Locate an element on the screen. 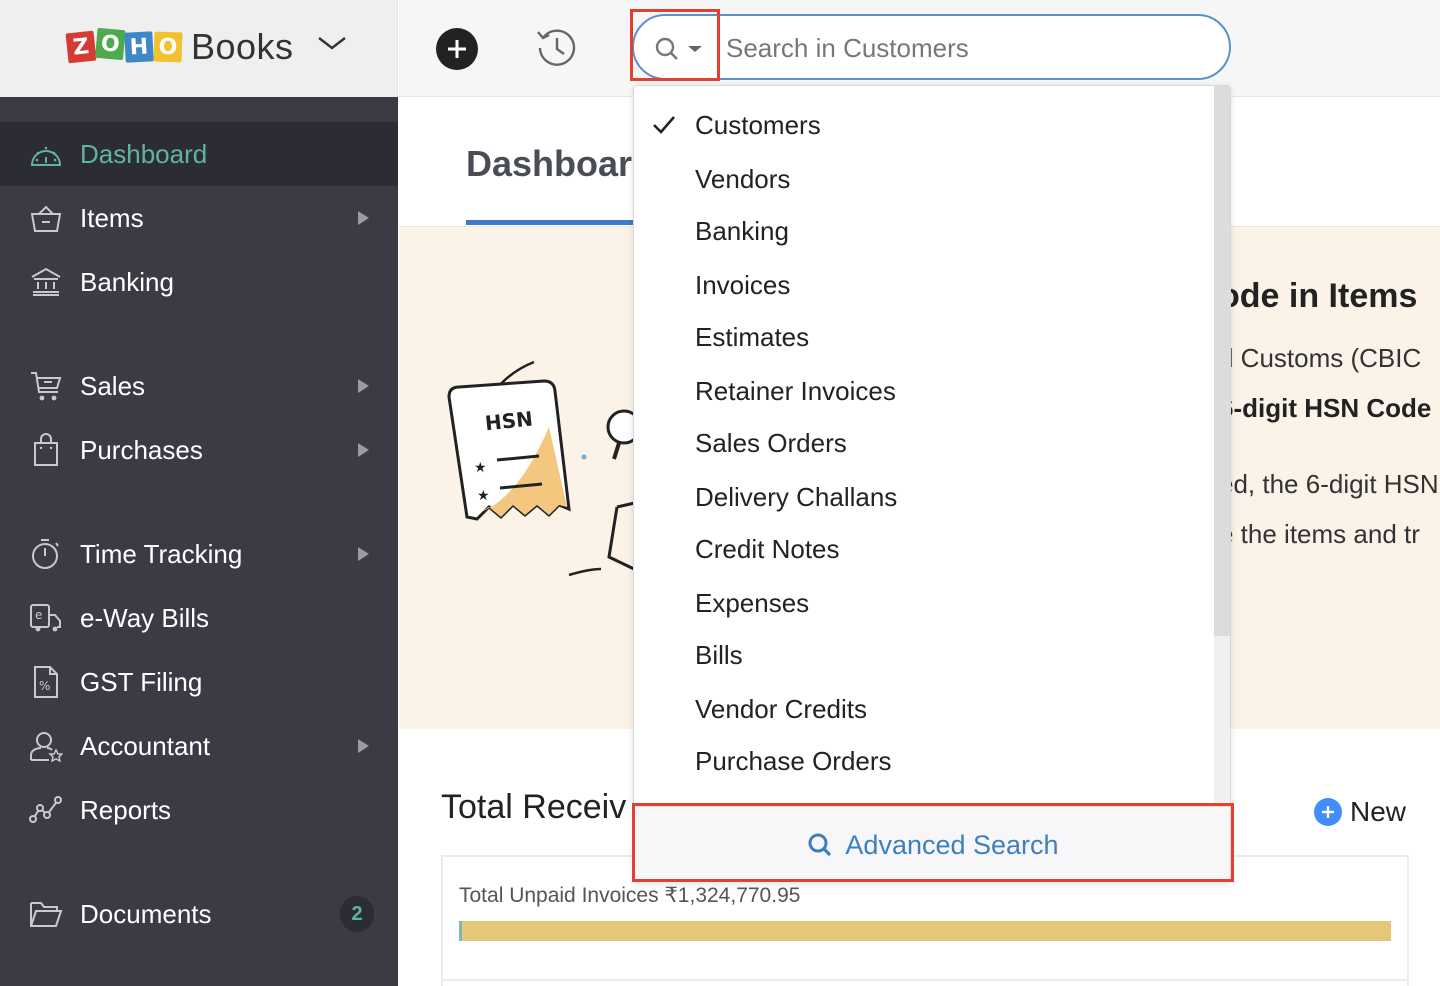 Image resolution: width=1440 pixels, height=986 pixels. search-scope-option: Delivery Challans is located at coordinates (923, 497).